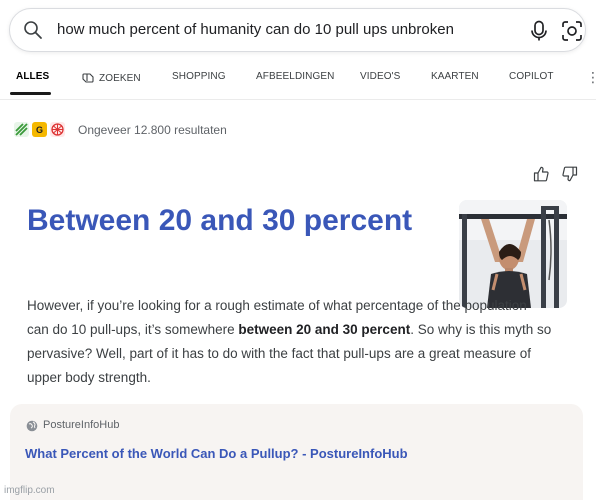 The image size is (596, 500). I want to click on tab-afbeeldingen: AFBEELDINGEN, so click(295, 76).